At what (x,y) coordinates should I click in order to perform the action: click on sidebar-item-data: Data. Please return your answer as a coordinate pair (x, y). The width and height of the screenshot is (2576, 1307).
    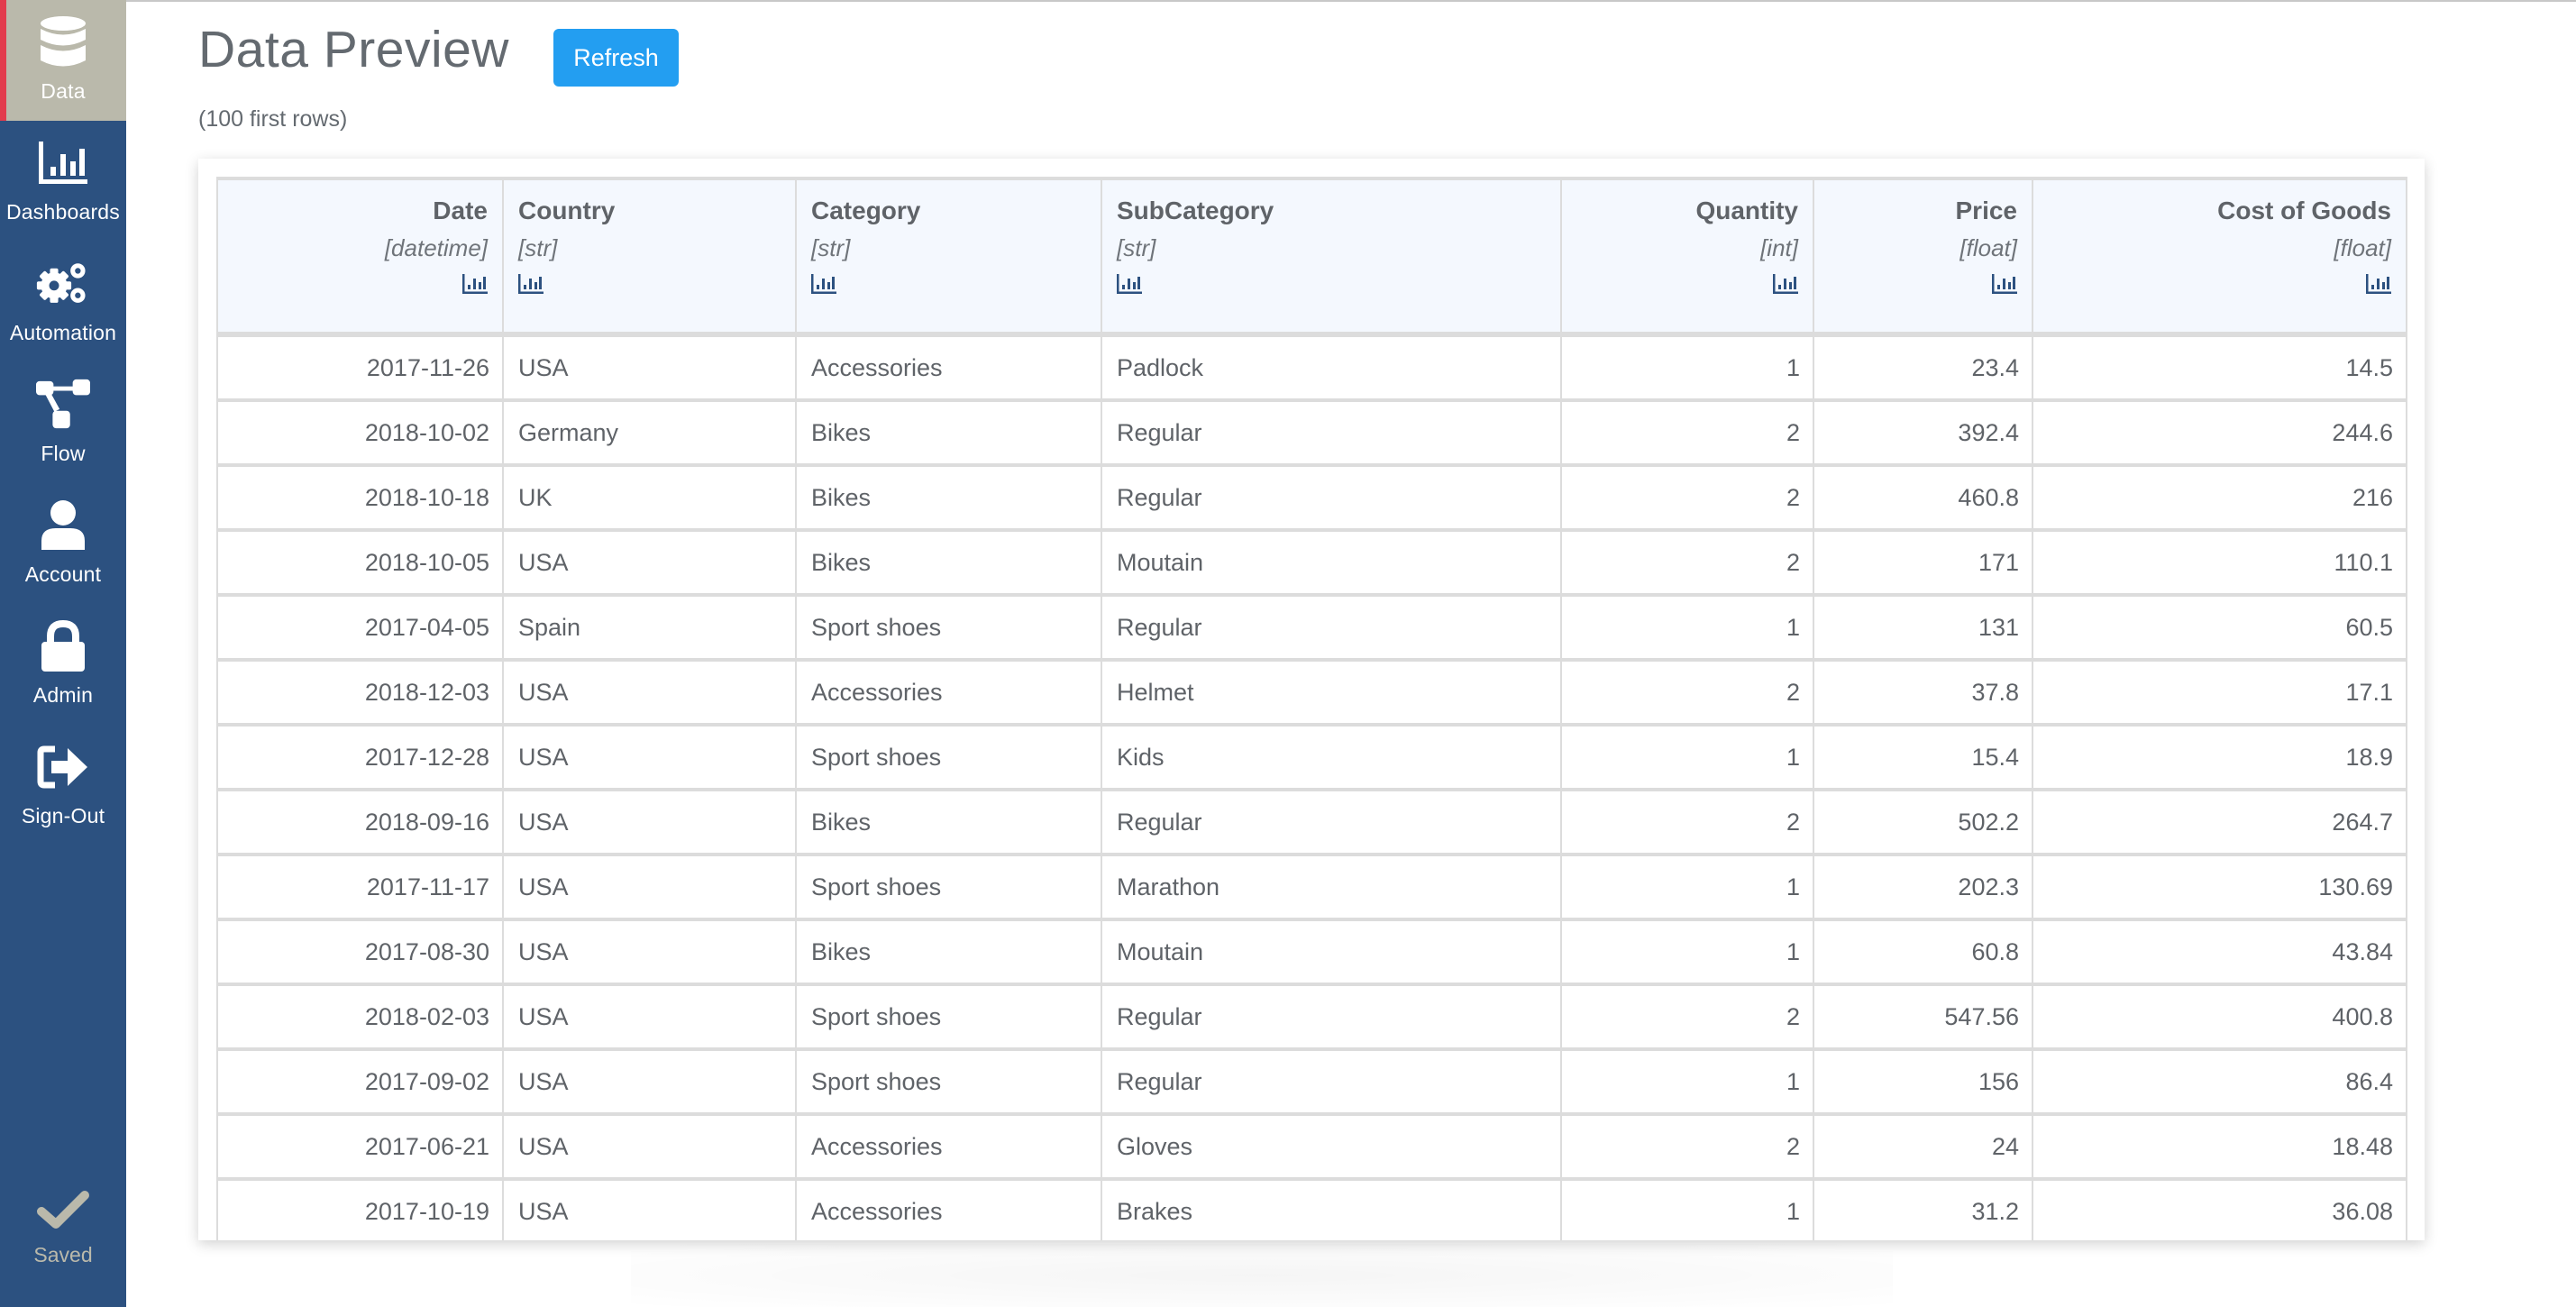
    Looking at the image, I should click on (63, 60).